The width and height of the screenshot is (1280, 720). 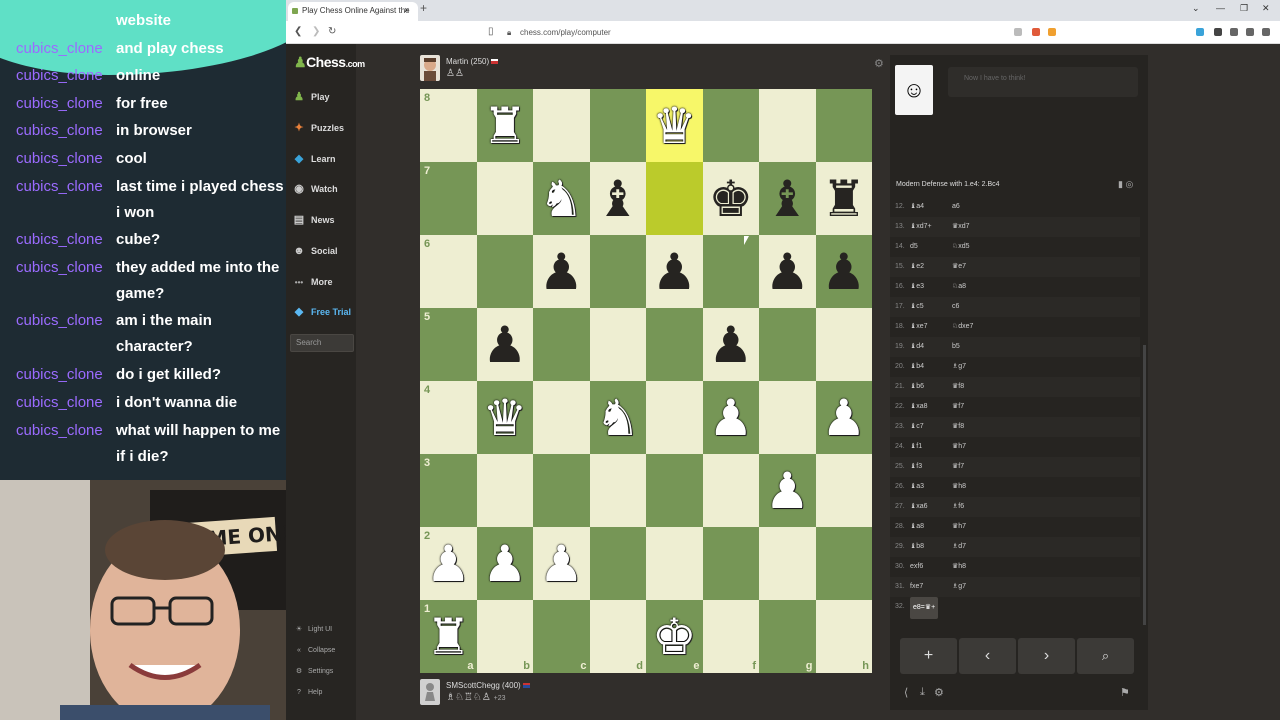 I want to click on square-a2: 2 ♟, so click(x=448, y=563).